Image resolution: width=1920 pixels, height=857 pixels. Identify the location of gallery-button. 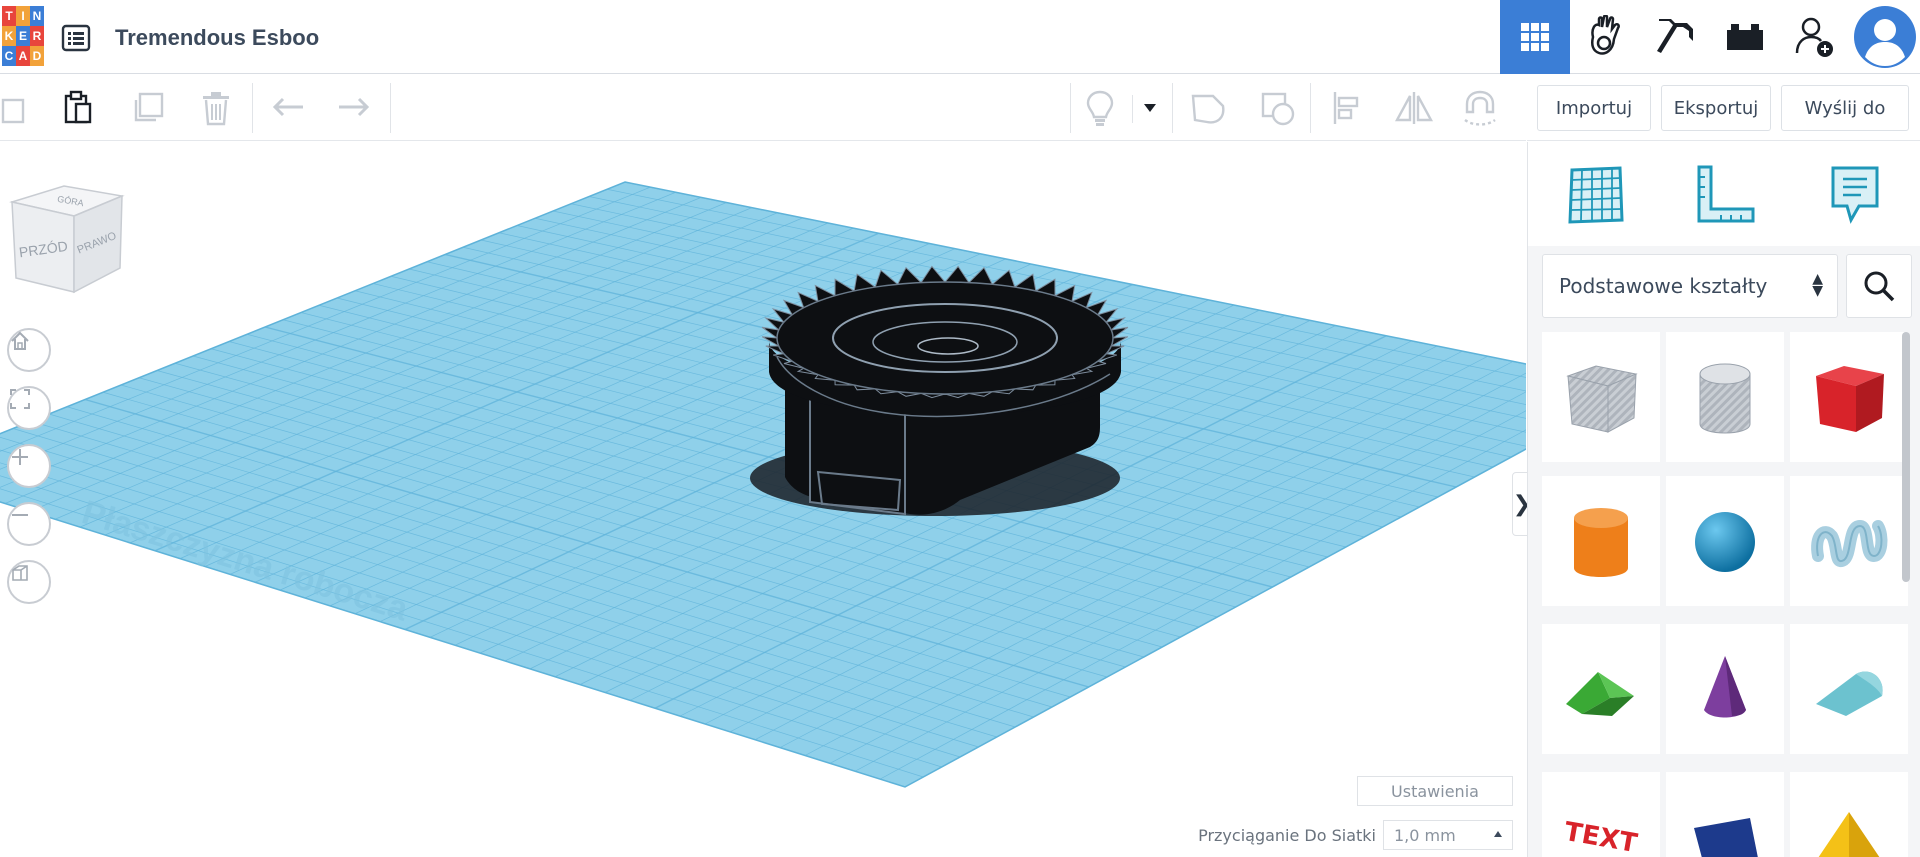
(1605, 37).